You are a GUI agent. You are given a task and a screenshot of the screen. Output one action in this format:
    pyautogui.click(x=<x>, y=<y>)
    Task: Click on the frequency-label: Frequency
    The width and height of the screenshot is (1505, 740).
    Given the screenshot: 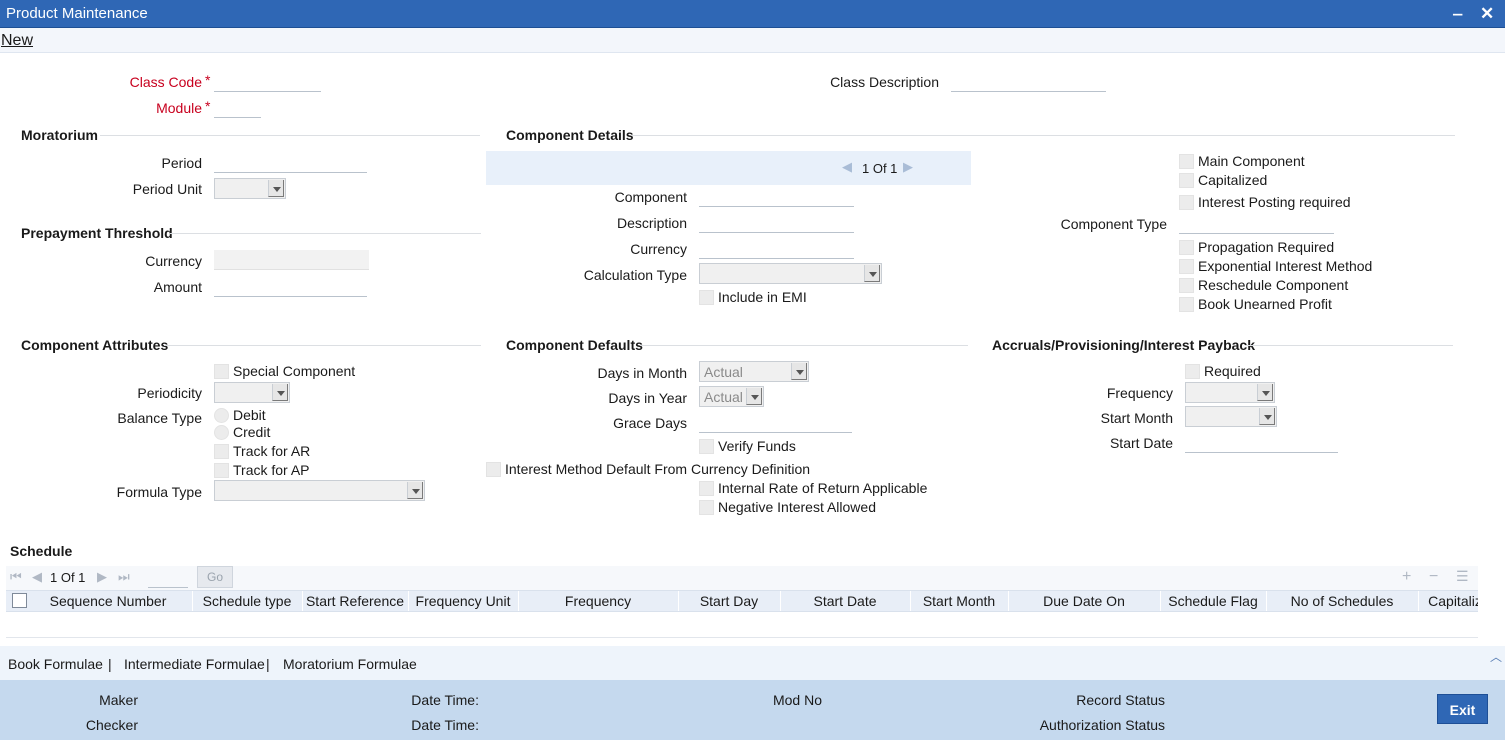 What is the action you would take?
    pyautogui.click(x=1139, y=393)
    